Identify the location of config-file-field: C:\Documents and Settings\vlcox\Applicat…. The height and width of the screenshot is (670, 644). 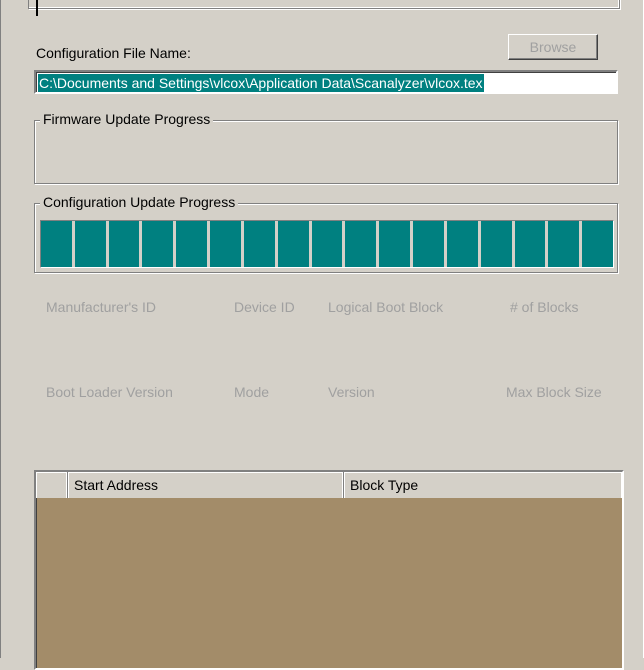
(326, 82).